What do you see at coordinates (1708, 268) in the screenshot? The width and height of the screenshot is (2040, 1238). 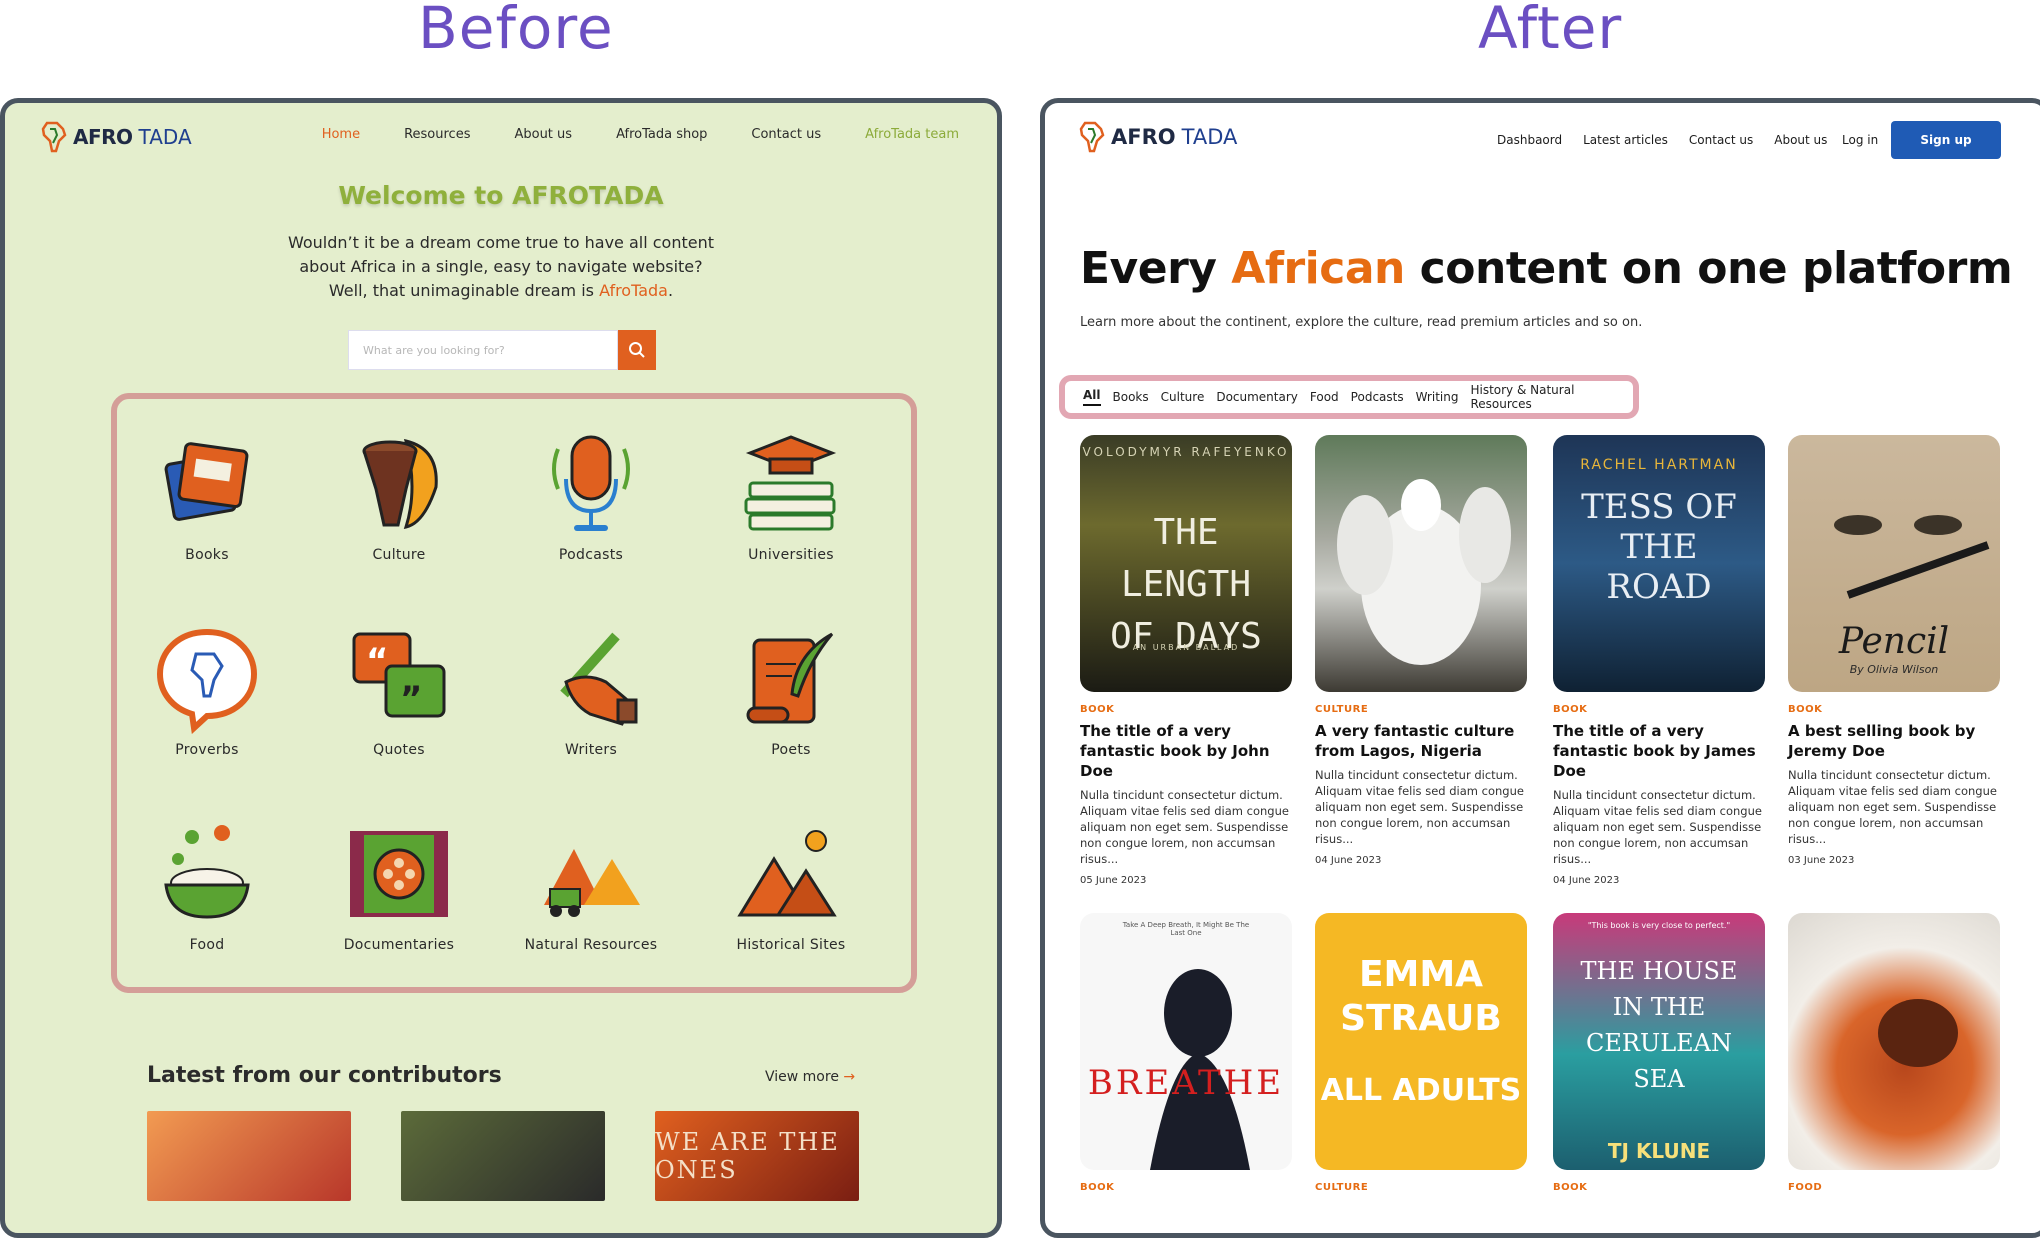 I see `headline-post: content on one platform` at bounding box center [1708, 268].